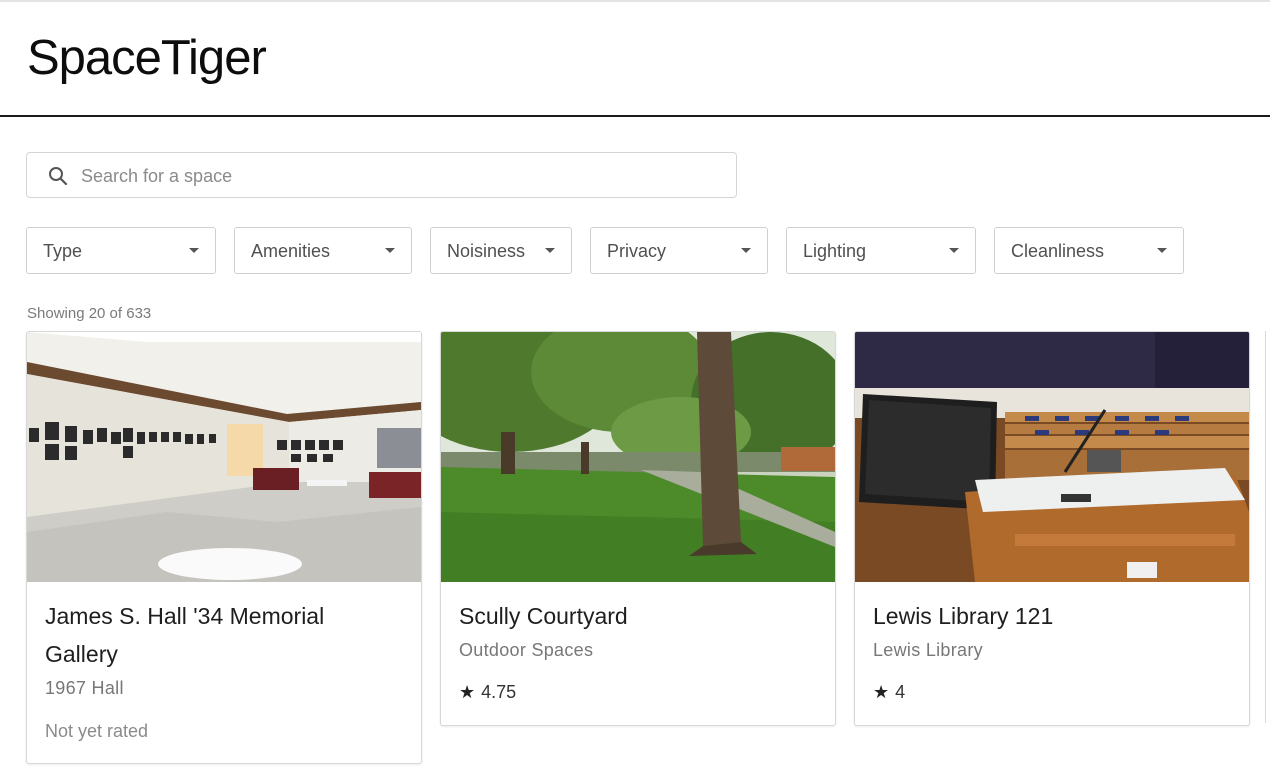  What do you see at coordinates (835, 251) in the screenshot?
I see `filter-lighting-label: Lighting` at bounding box center [835, 251].